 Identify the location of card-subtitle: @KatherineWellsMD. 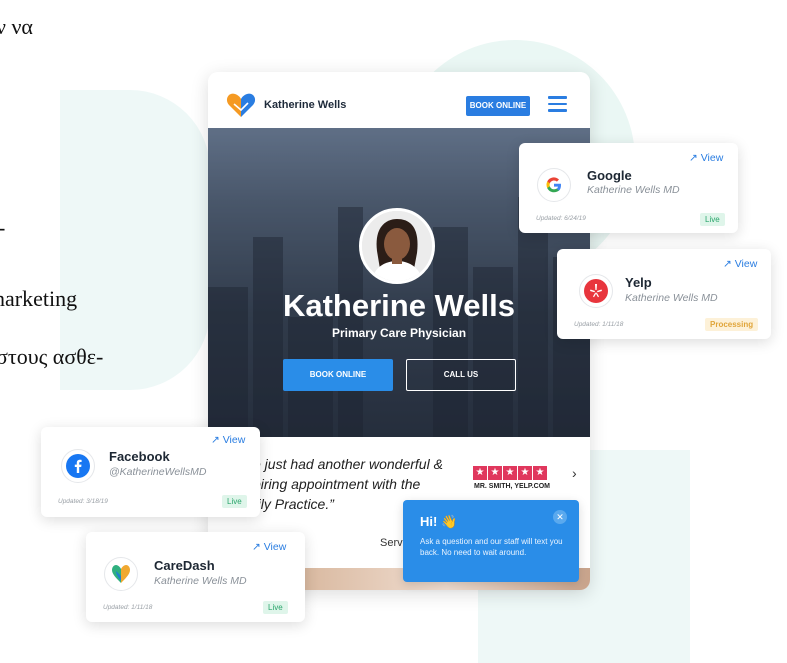
(158, 472).